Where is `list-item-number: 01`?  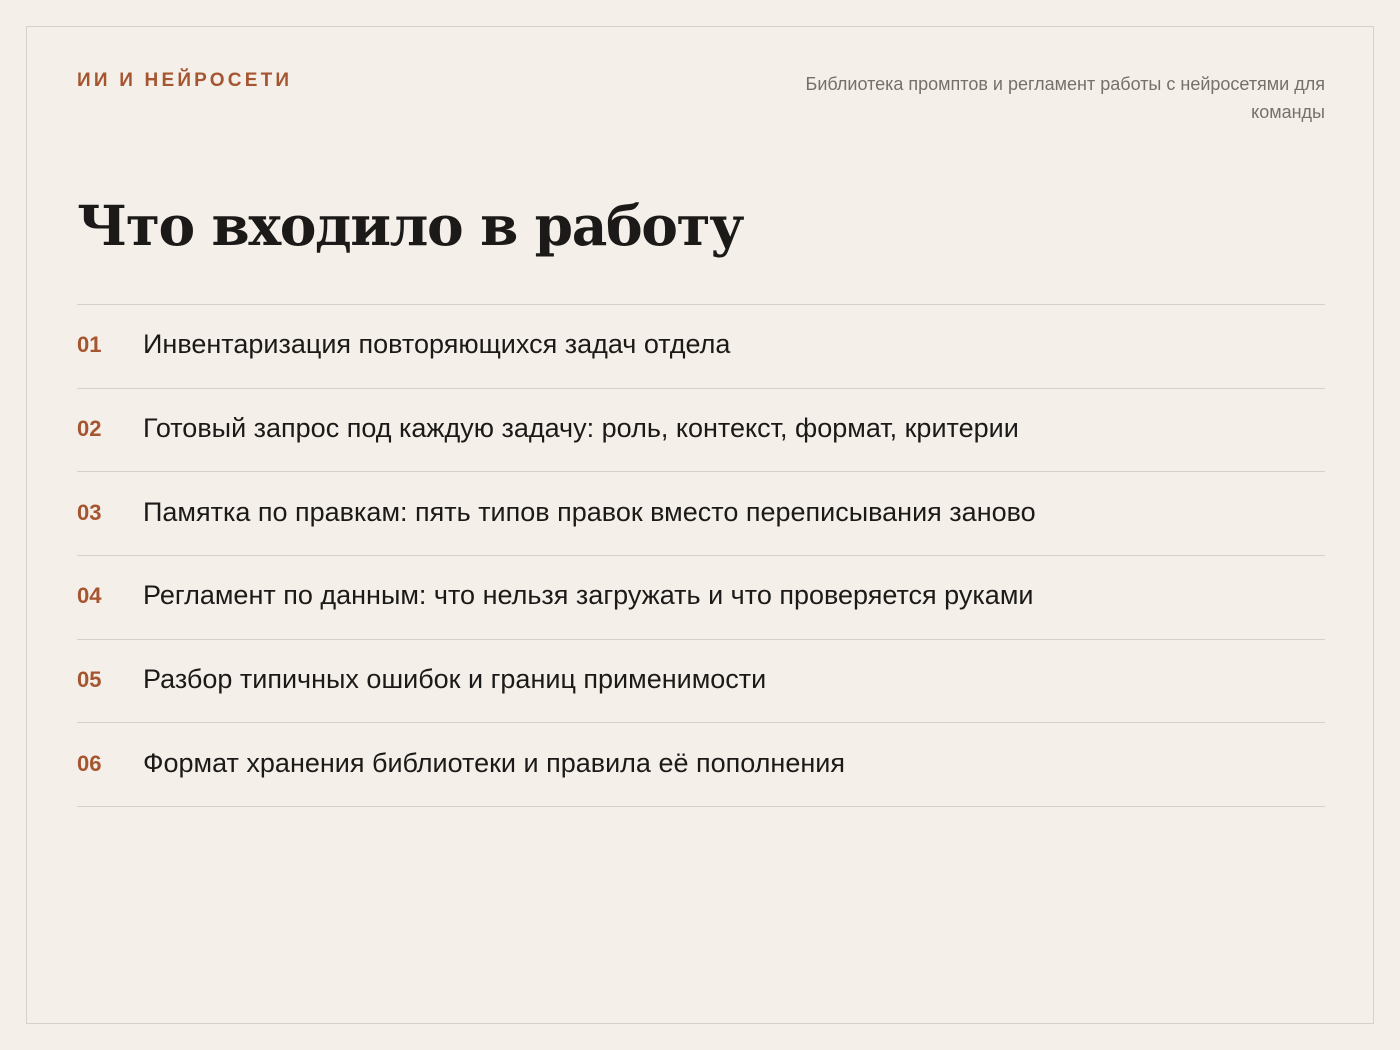 list-item-number: 01 is located at coordinates (89, 345).